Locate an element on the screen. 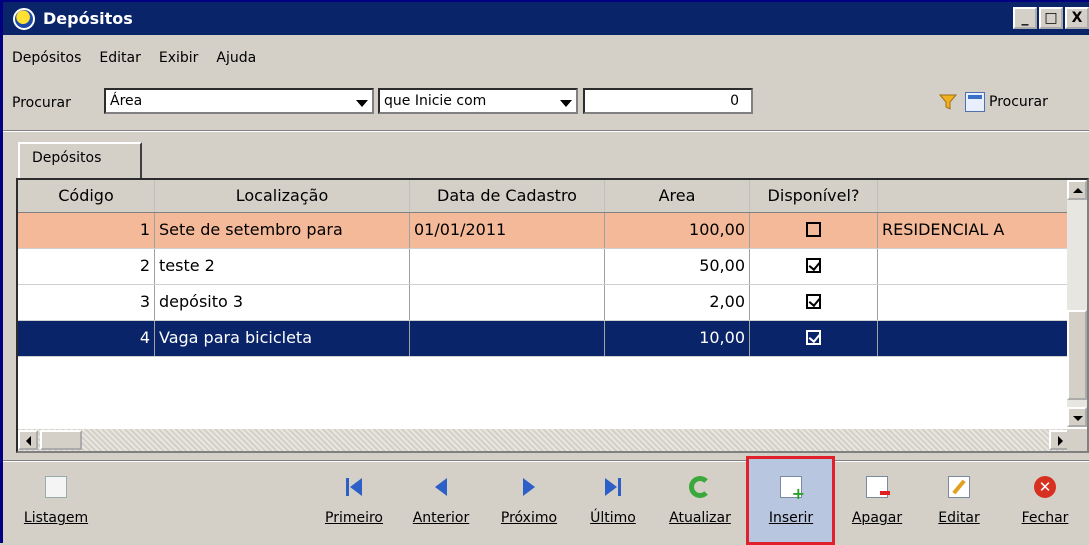 Image resolution: width=1089 pixels, height=545 pixels. inserir-button: Inserir is located at coordinates (791, 507).